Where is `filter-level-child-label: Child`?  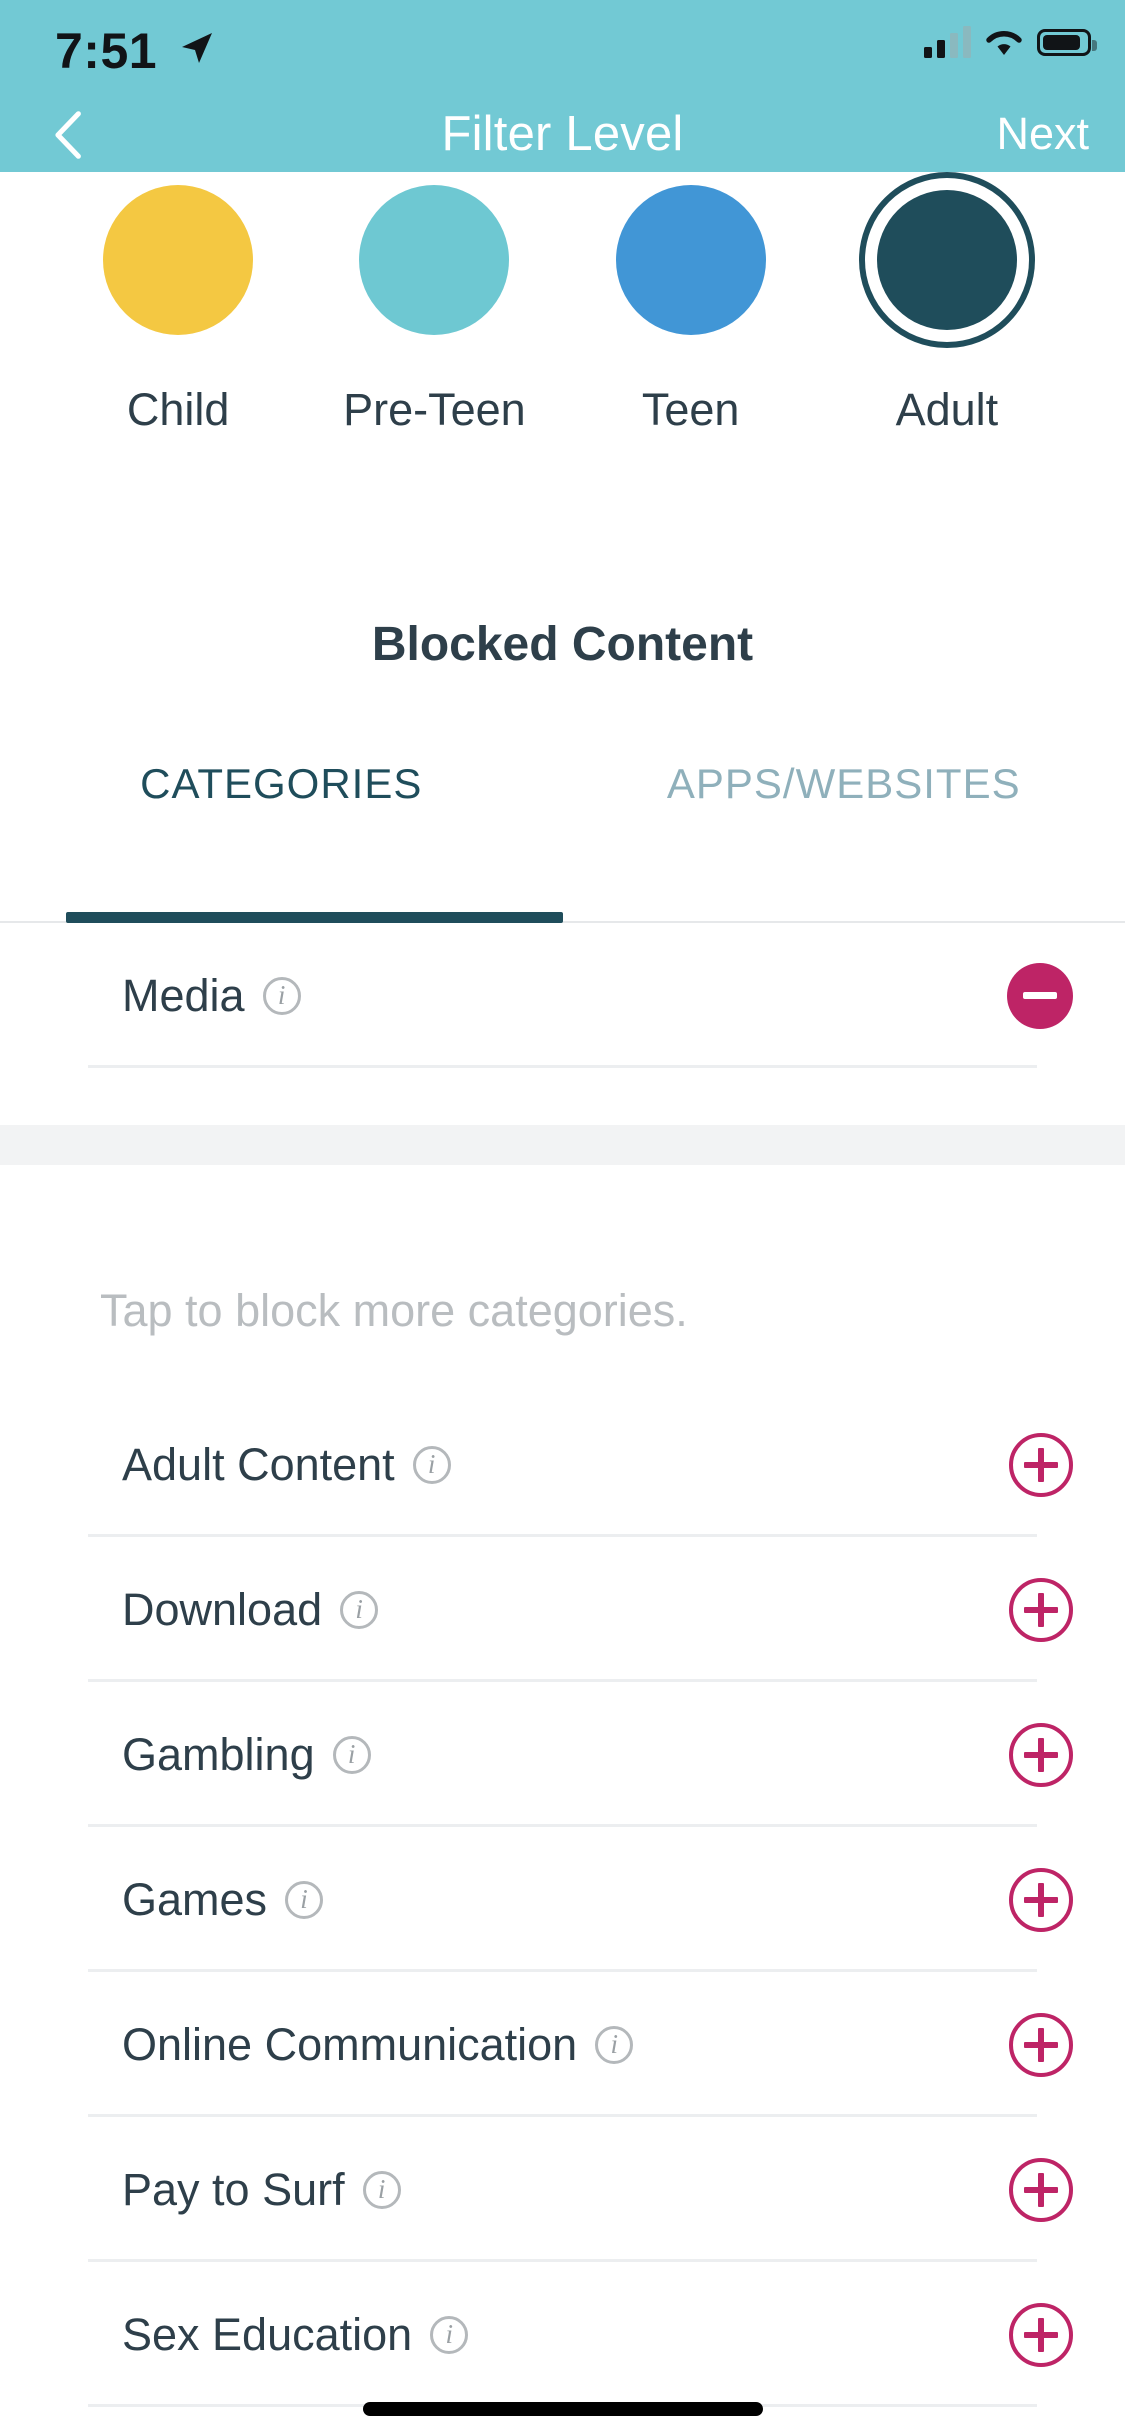 filter-level-child-label: Child is located at coordinates (178, 409).